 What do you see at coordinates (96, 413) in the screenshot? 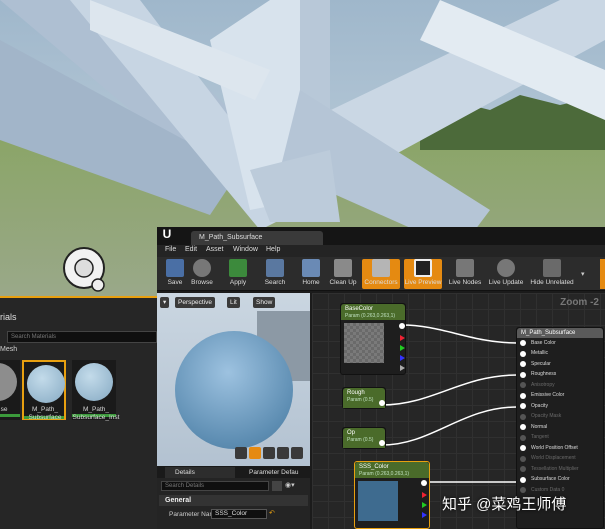
I see `asset-name: M_Path_ Subsurface_Inst` at bounding box center [96, 413].